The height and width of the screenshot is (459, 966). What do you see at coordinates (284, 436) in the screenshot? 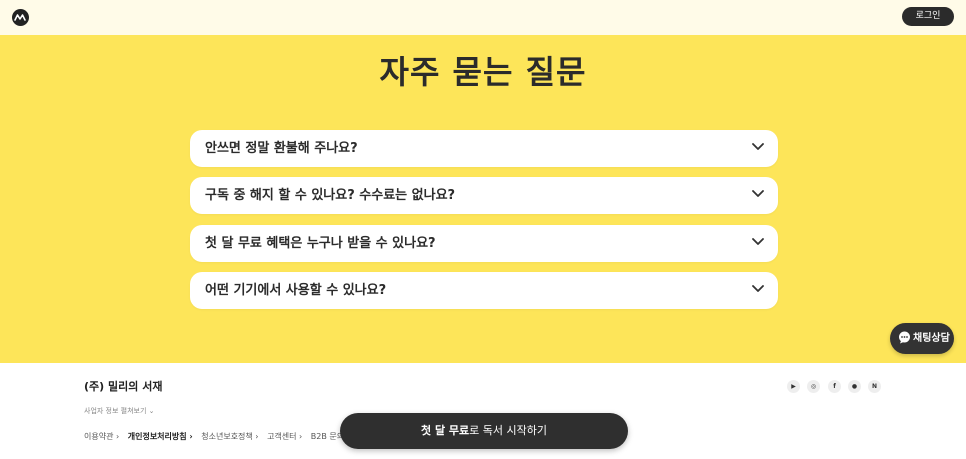
I see `footer-link-support: 고객센터 ›` at bounding box center [284, 436].